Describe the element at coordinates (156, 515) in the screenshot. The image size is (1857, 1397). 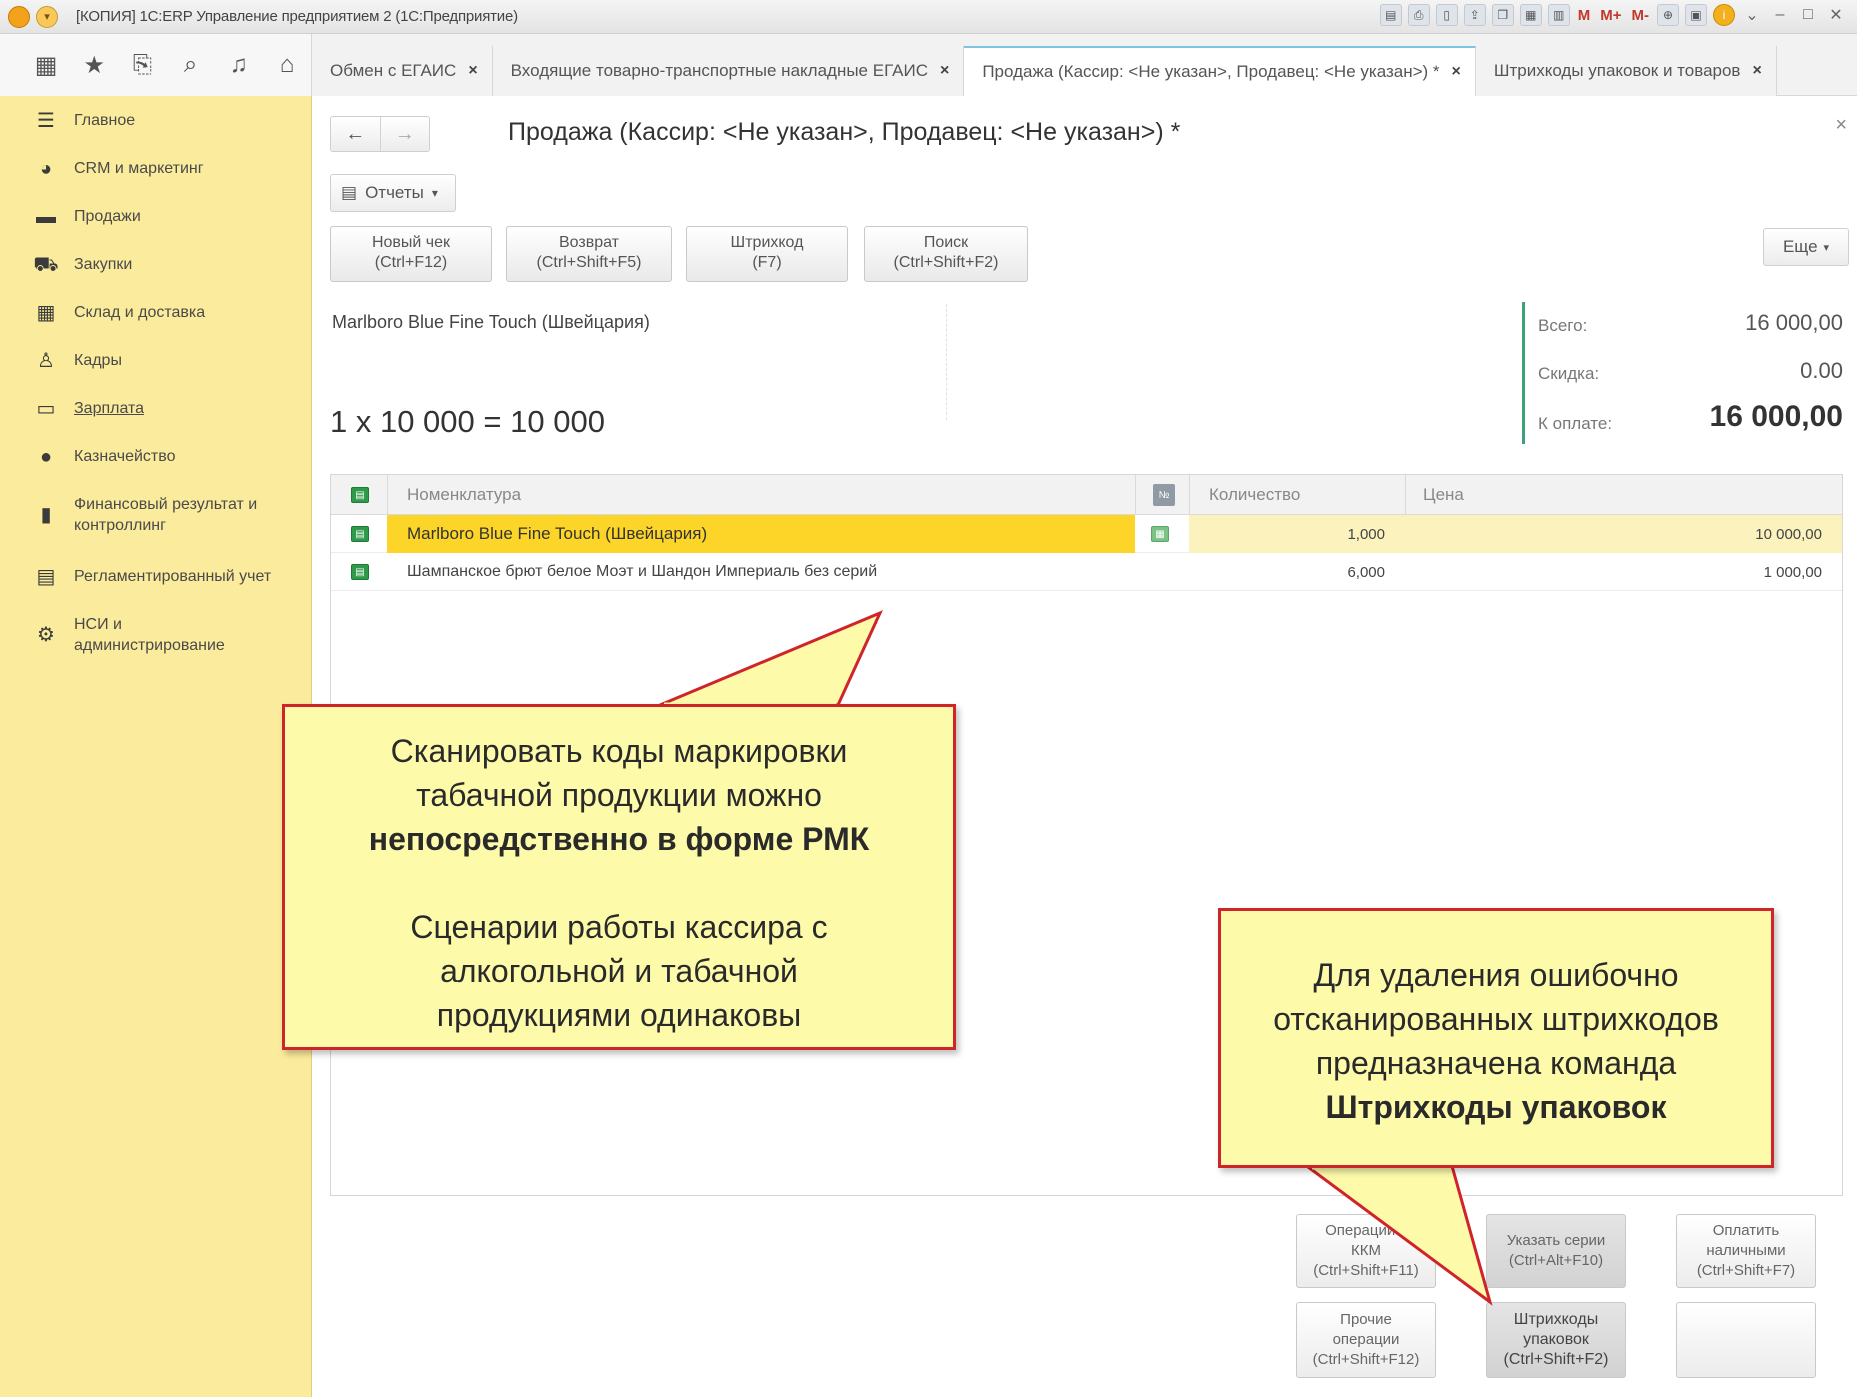
I see `sidebar-item-financial: ▮ Финансовый результат и контроллинг` at that location.